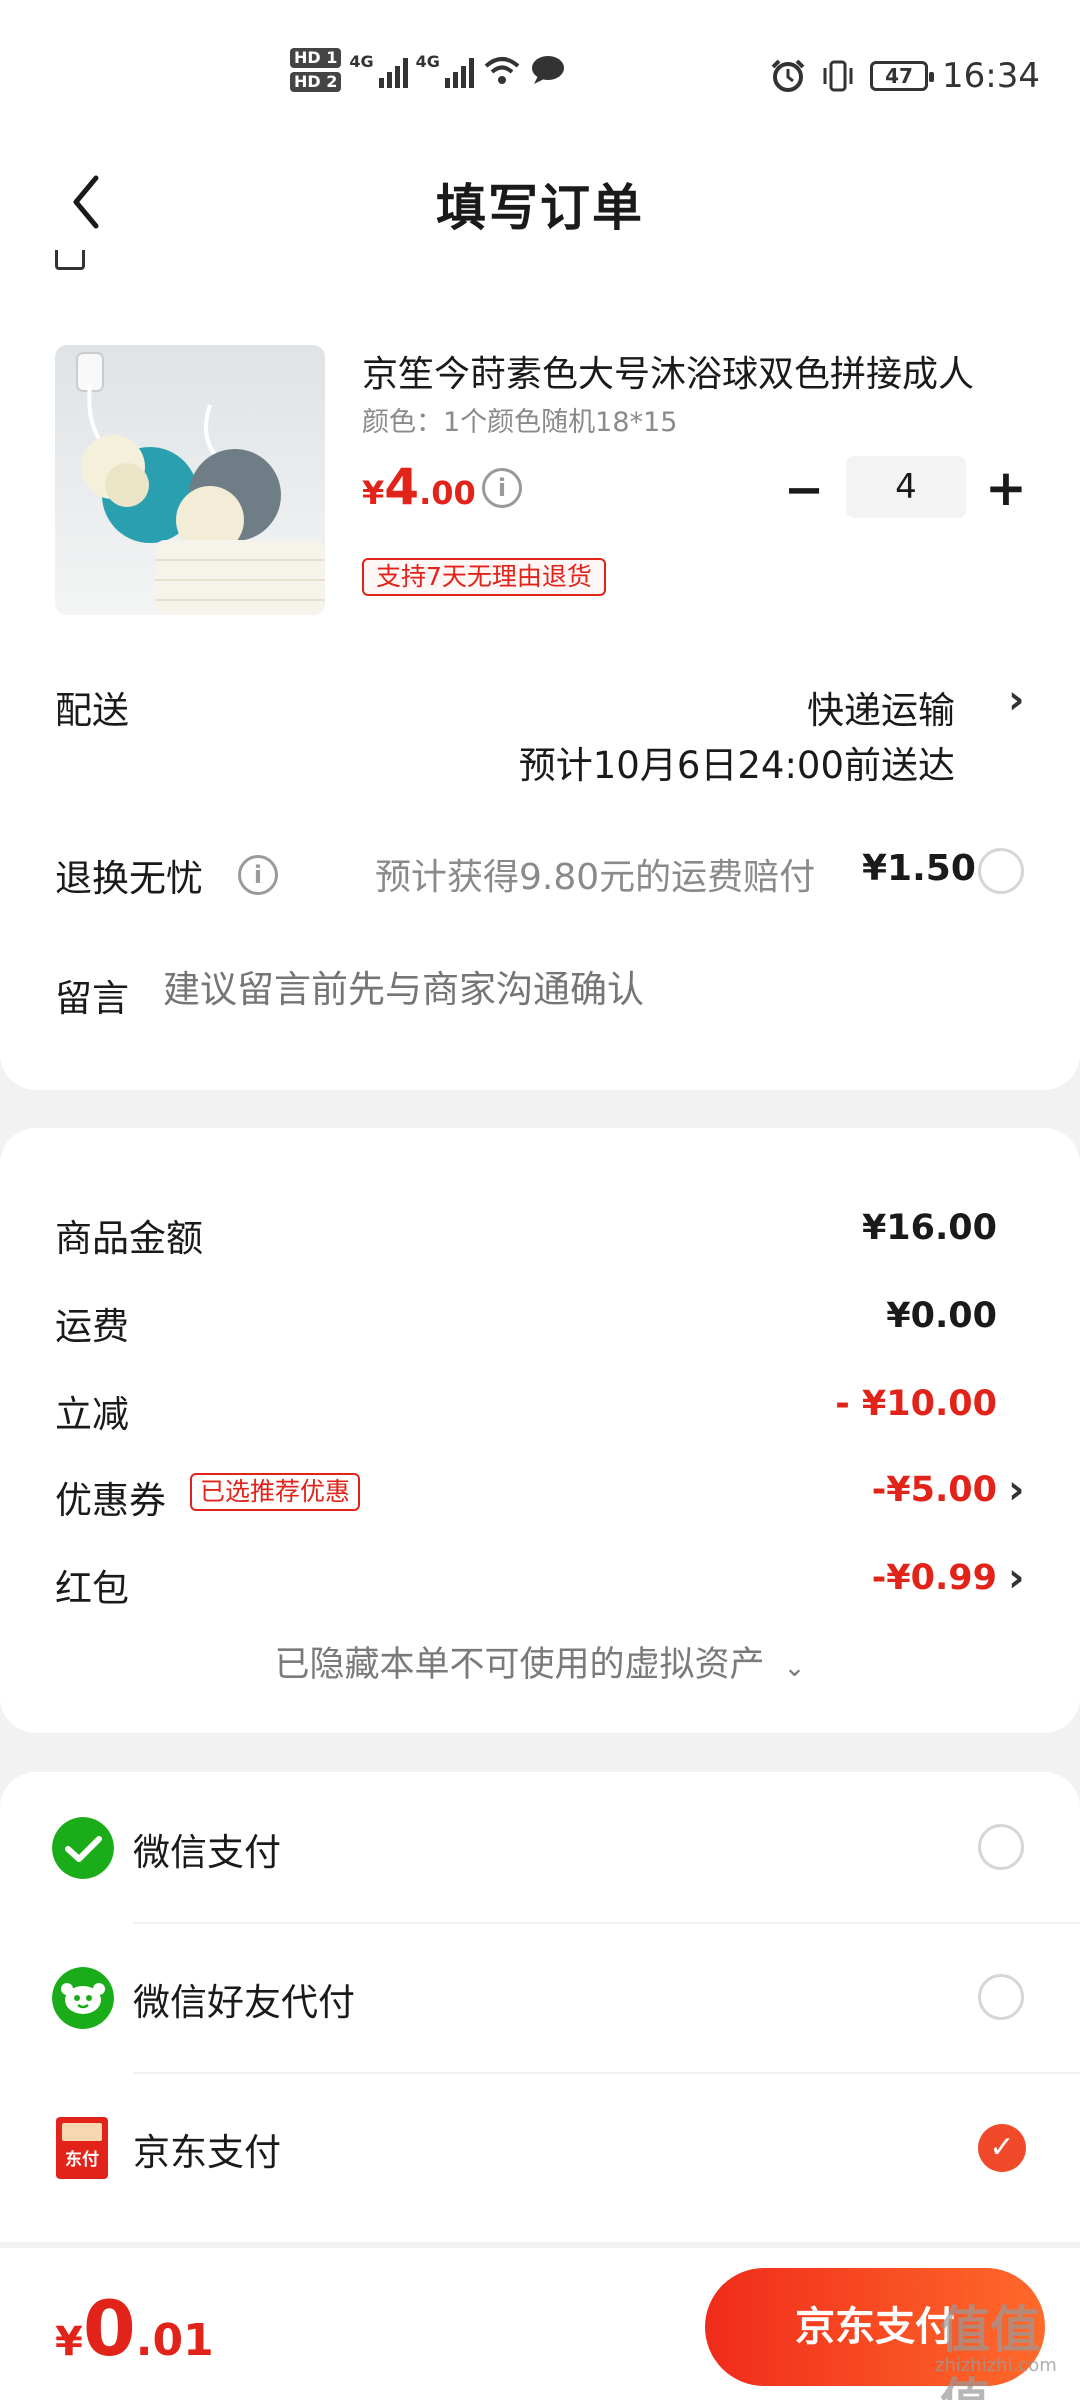  I want to click on red-packet-chevron-right-icon: ›, so click(1023, 1578).